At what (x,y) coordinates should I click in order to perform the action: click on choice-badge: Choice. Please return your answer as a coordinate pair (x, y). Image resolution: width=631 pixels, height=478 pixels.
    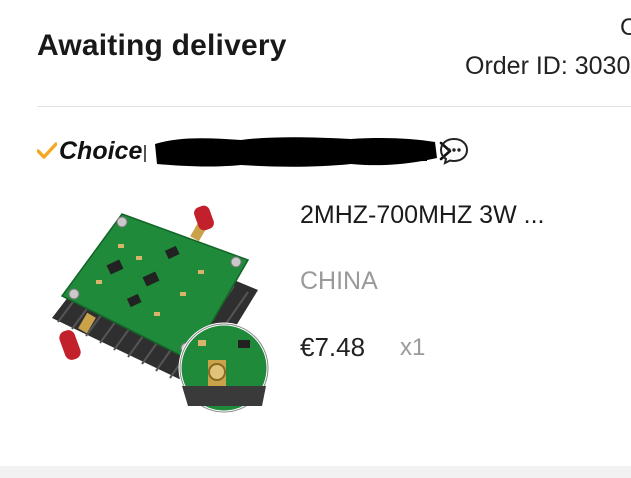
    Looking at the image, I should click on (89, 151).